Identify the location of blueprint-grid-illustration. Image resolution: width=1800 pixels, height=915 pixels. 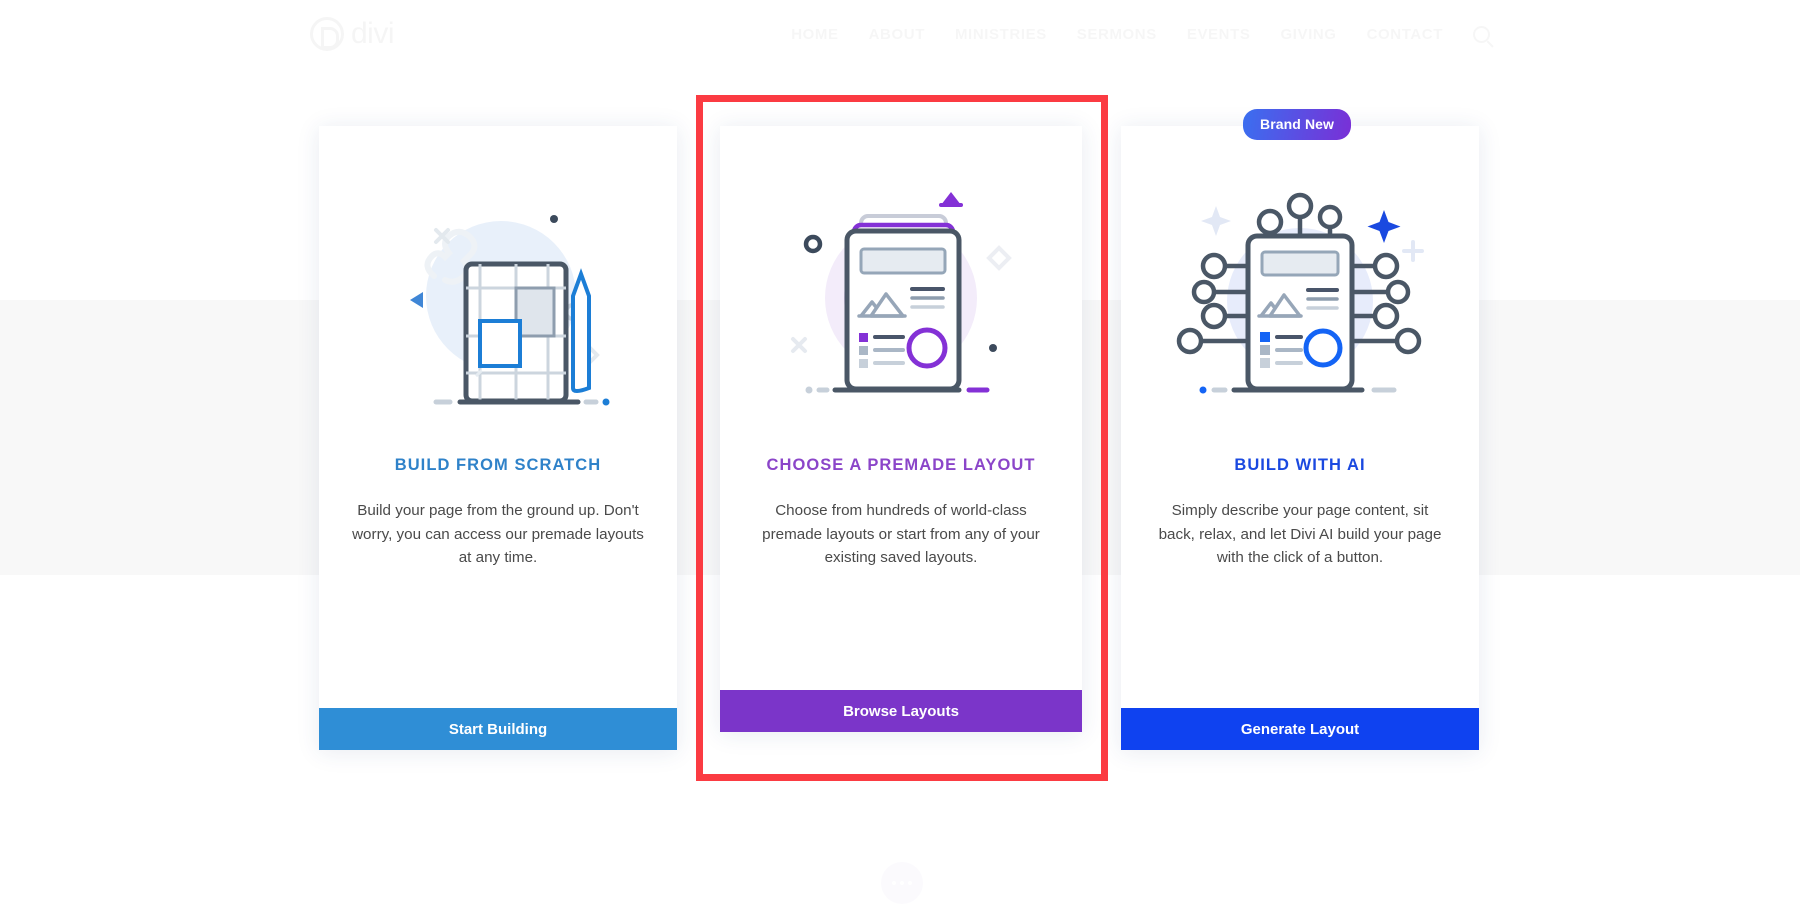
(498, 291).